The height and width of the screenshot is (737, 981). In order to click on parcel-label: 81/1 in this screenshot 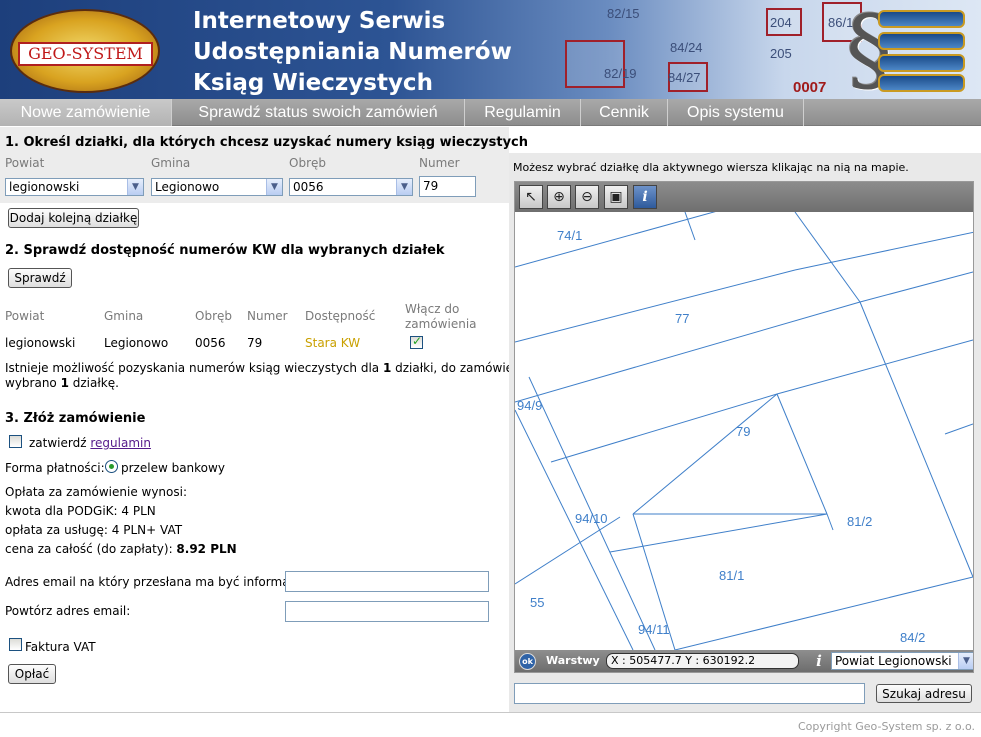, I will do `click(731, 575)`.